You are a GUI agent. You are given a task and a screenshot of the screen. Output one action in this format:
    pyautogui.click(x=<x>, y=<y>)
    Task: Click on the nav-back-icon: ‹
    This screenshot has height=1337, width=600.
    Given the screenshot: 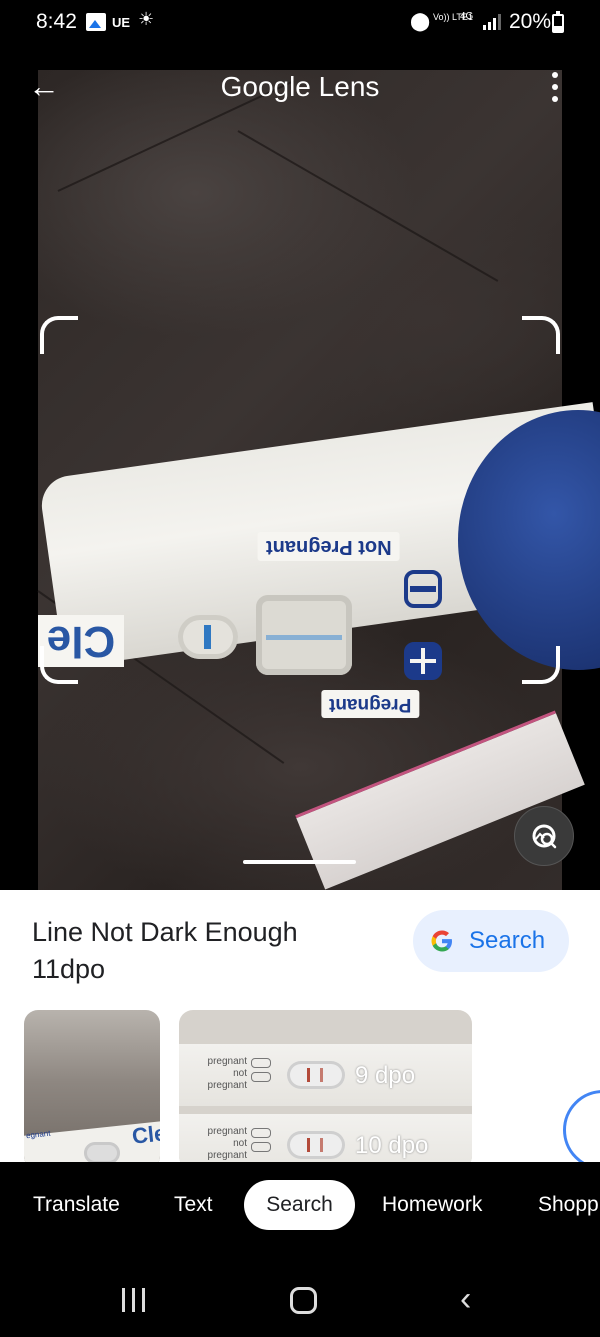 What is the action you would take?
    pyautogui.click(x=465, y=1299)
    